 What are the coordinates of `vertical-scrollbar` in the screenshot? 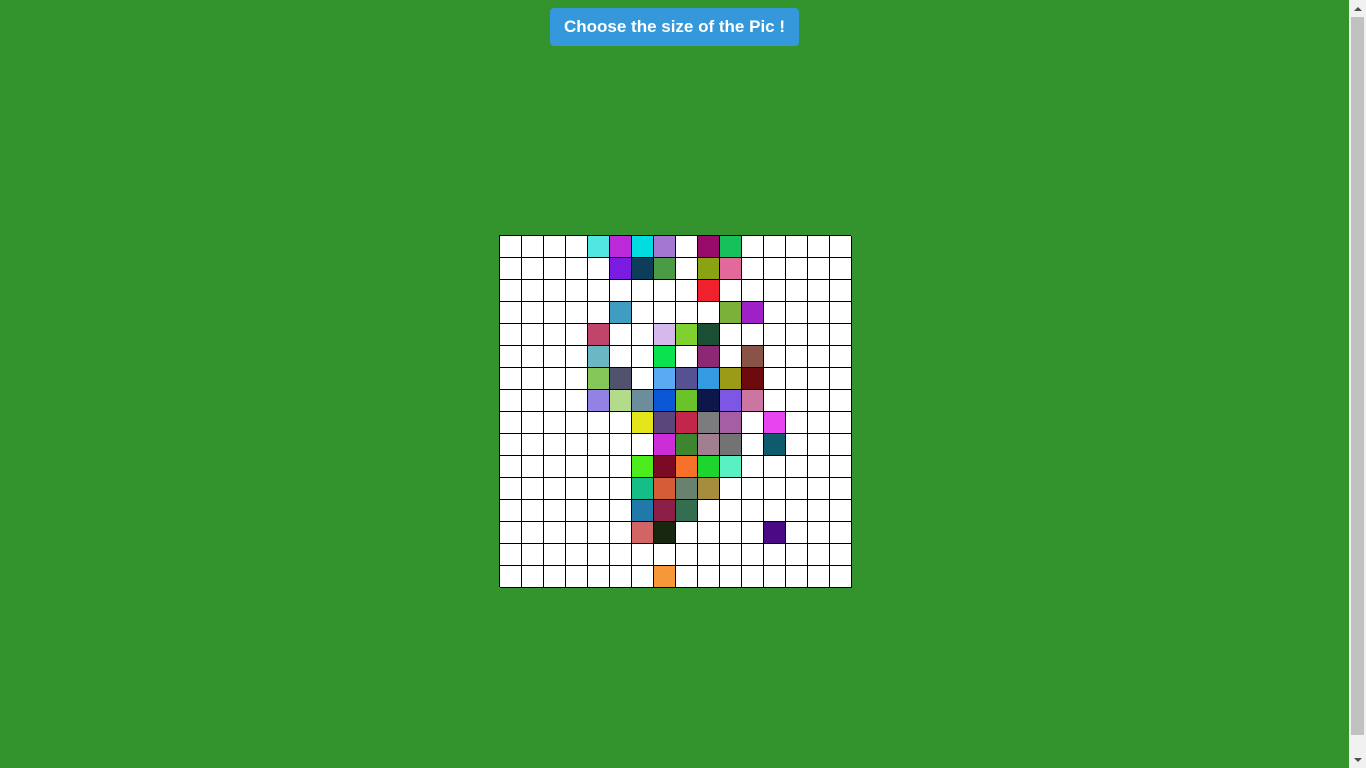 It's located at (1357, 384).